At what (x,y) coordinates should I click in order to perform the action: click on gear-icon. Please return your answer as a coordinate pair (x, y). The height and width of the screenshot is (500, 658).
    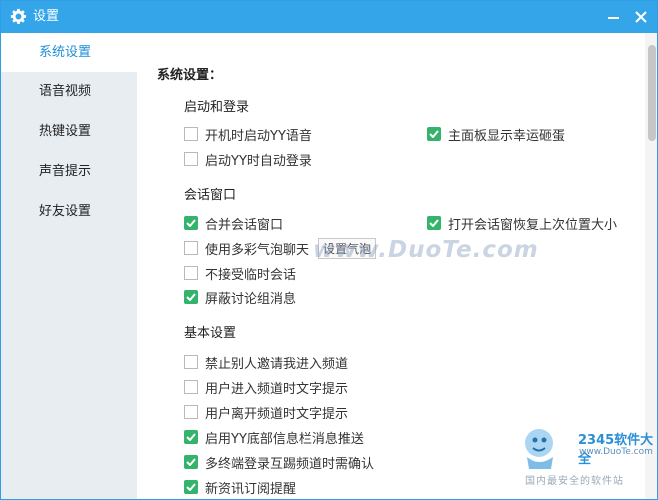
    Looking at the image, I should click on (18, 16).